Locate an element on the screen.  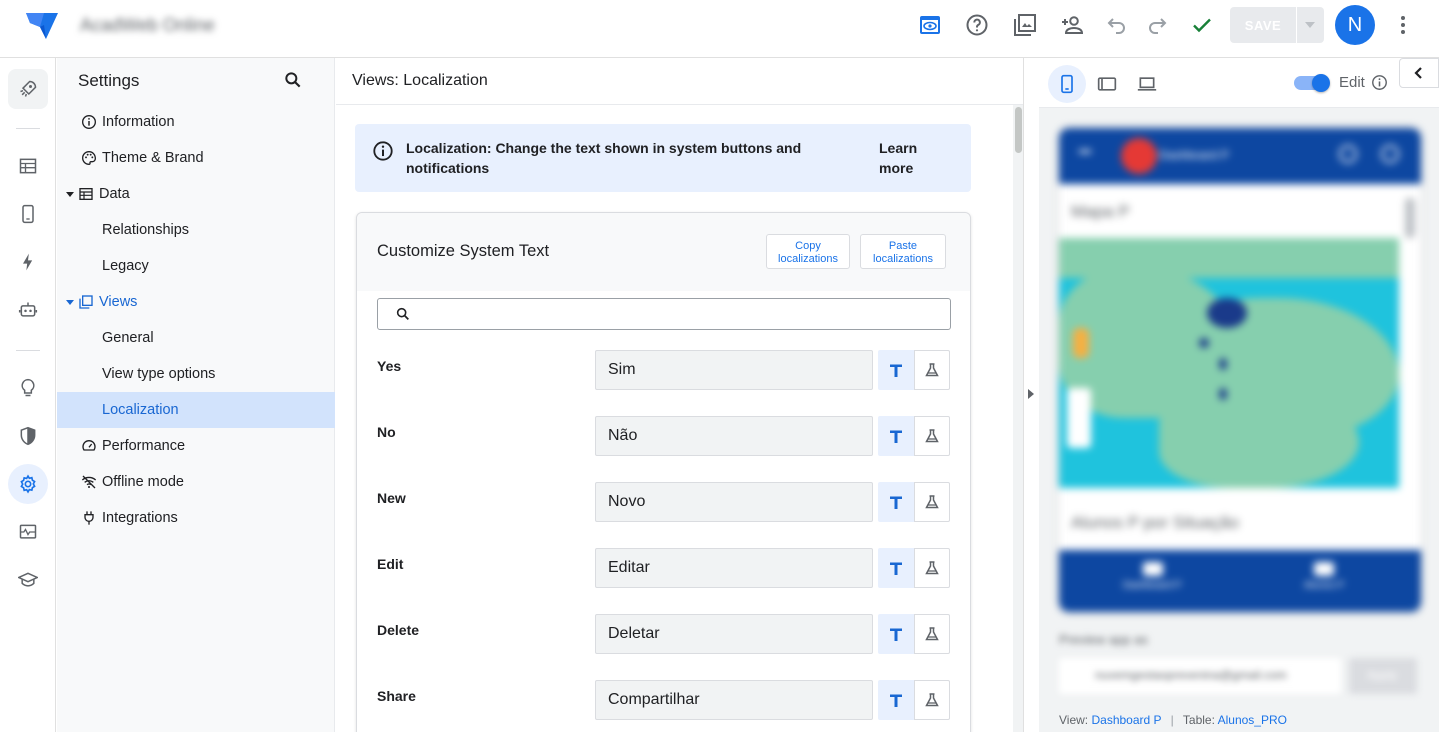
rail-automation is located at coordinates (28, 310).